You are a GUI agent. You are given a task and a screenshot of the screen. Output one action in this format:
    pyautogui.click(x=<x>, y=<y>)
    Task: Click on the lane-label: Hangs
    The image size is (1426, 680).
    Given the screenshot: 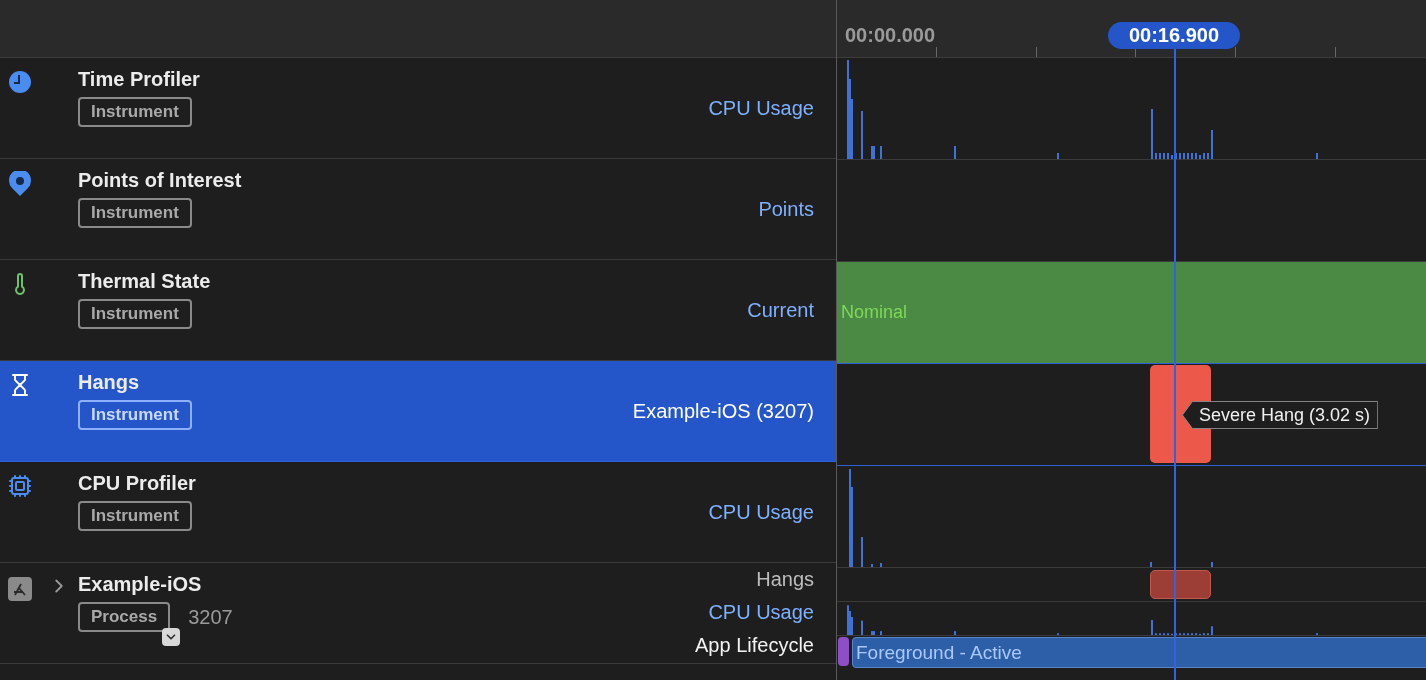 What is the action you would take?
    pyautogui.click(x=785, y=579)
    